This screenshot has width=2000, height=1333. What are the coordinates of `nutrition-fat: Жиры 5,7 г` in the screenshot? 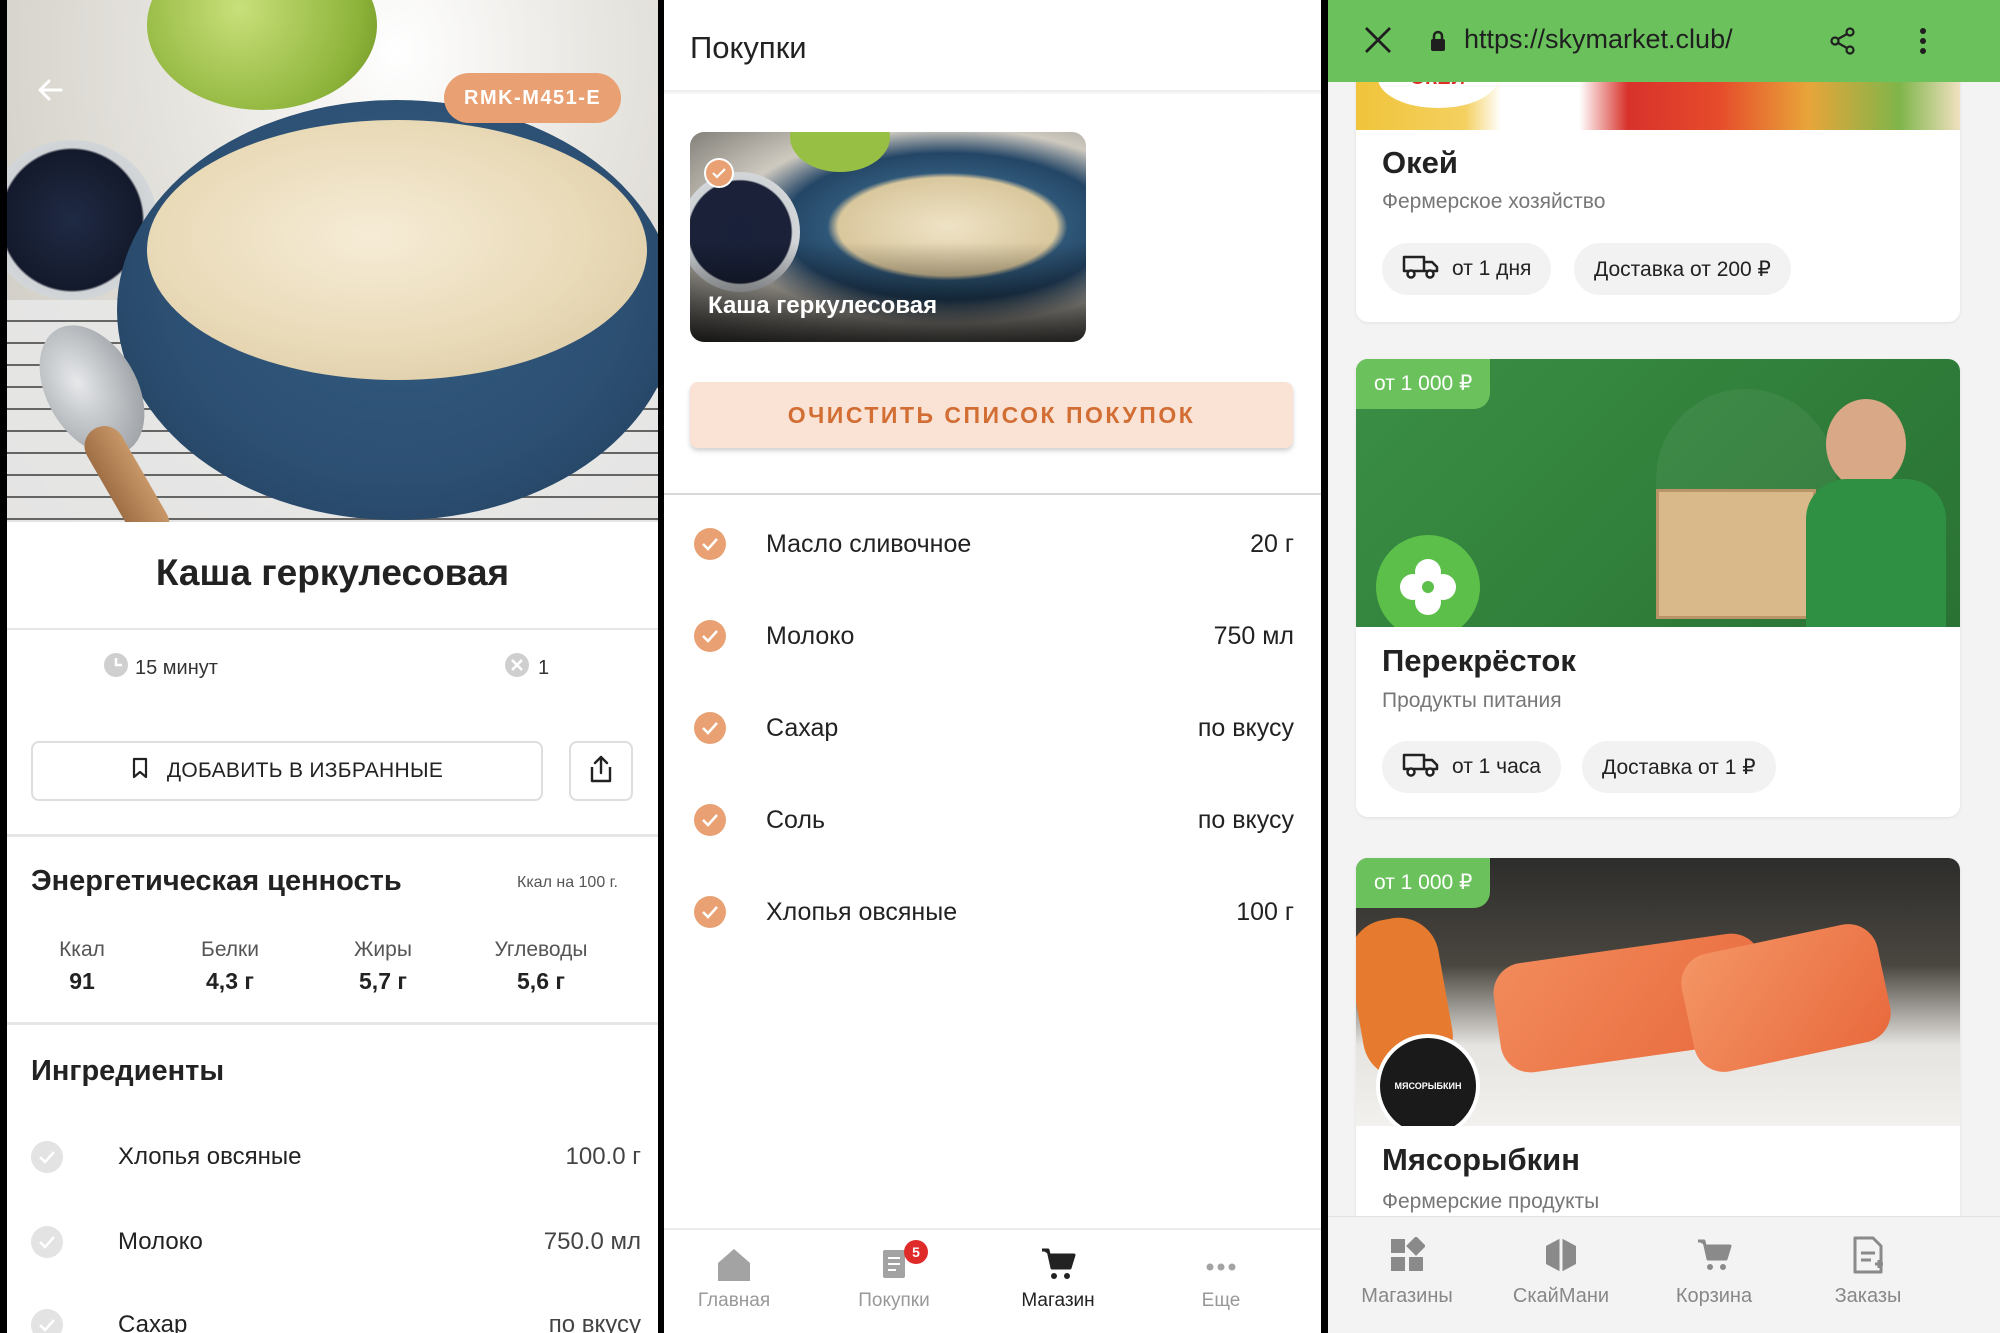 It's located at (383, 966).